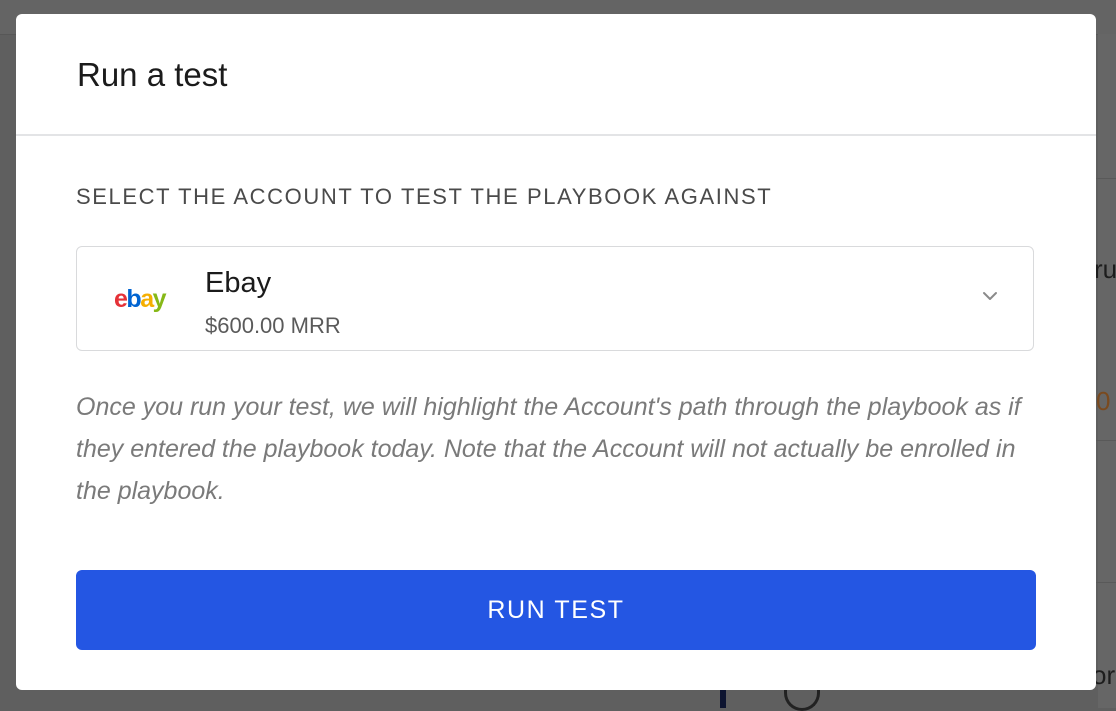 The image size is (1116, 711). Describe the element at coordinates (238, 283) in the screenshot. I see `account-name: Ebay` at that location.